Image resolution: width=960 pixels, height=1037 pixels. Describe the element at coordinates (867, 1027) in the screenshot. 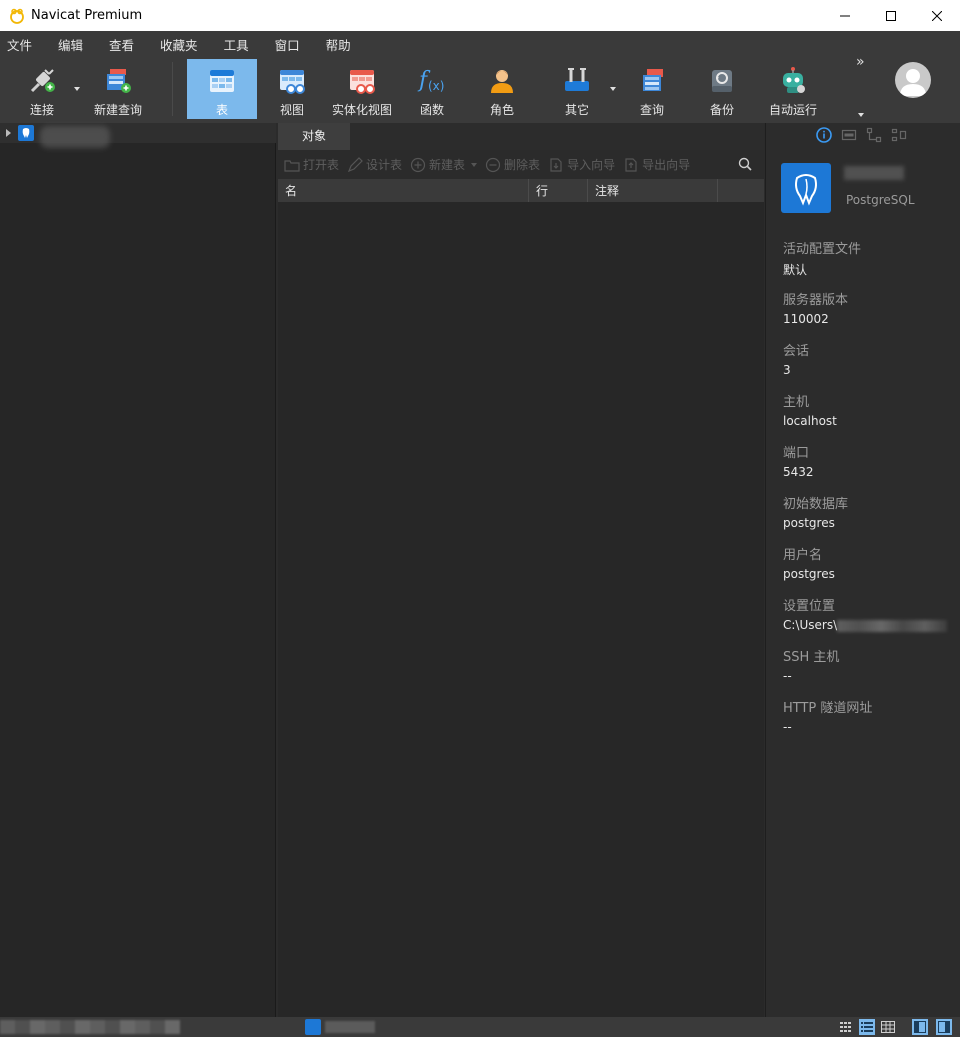

I see `list-view-icon` at that location.